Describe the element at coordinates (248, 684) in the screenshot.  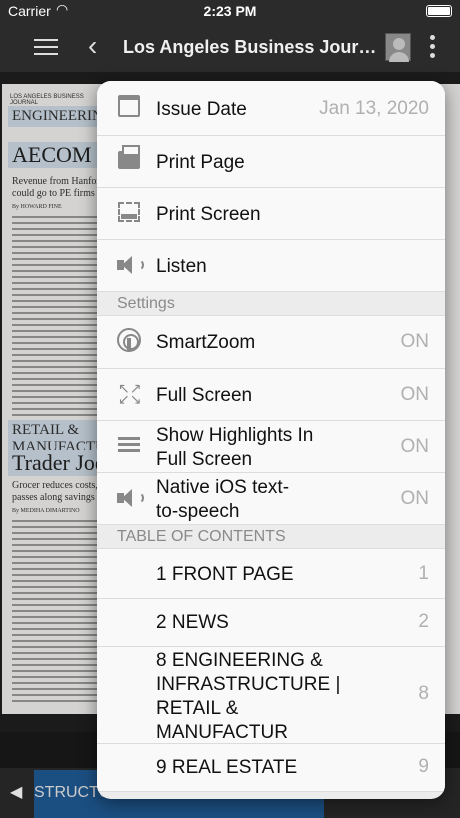
I see `toc-item-title-line: INFRASTRUCTURE |` at that location.